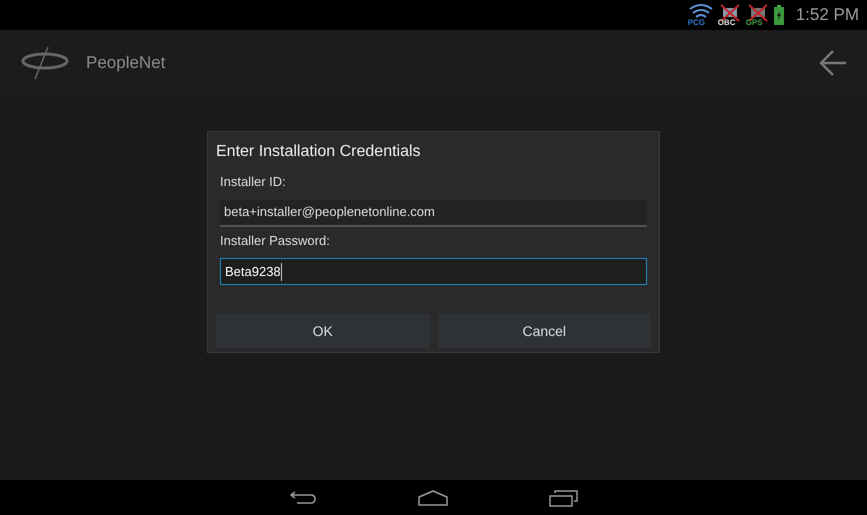 This screenshot has width=867, height=515. I want to click on field-label: Installer ID:, so click(253, 182).